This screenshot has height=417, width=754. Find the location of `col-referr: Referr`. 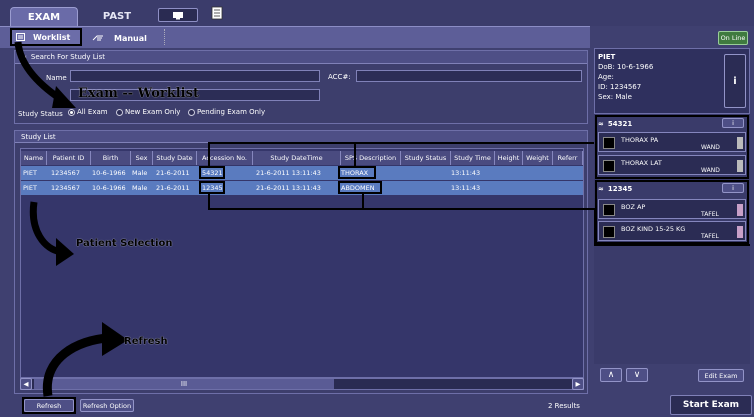

col-referr: Referr is located at coordinates (568, 158).